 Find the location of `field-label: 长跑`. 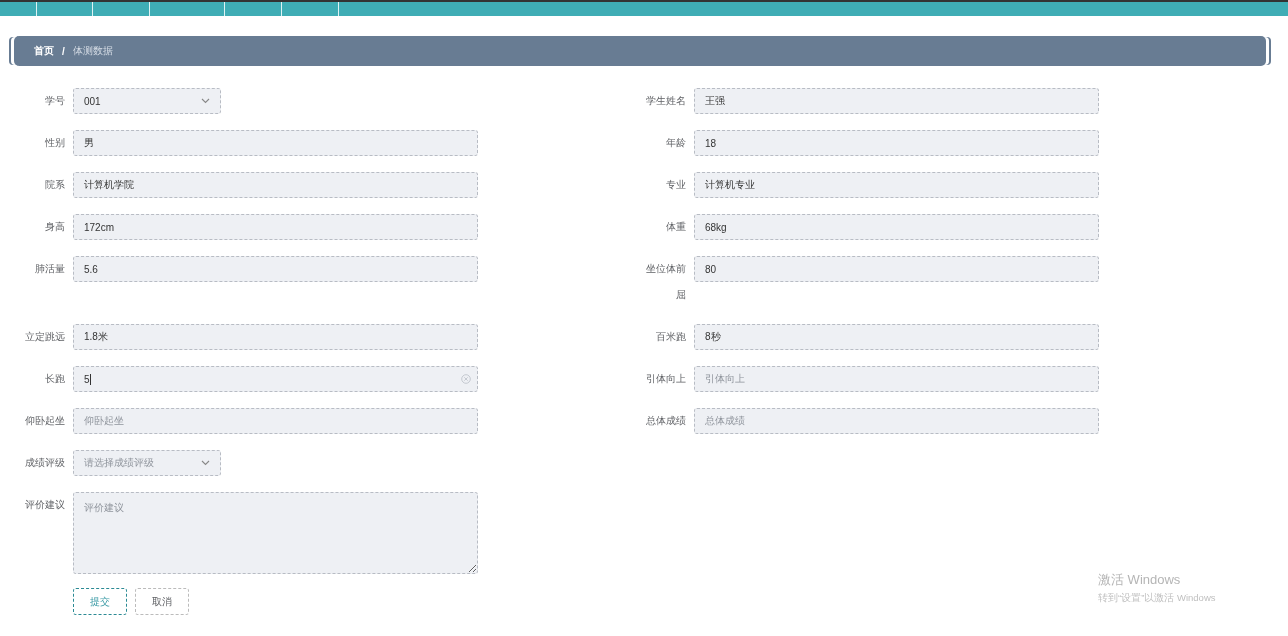

field-label: 长跑 is located at coordinates (55, 379).